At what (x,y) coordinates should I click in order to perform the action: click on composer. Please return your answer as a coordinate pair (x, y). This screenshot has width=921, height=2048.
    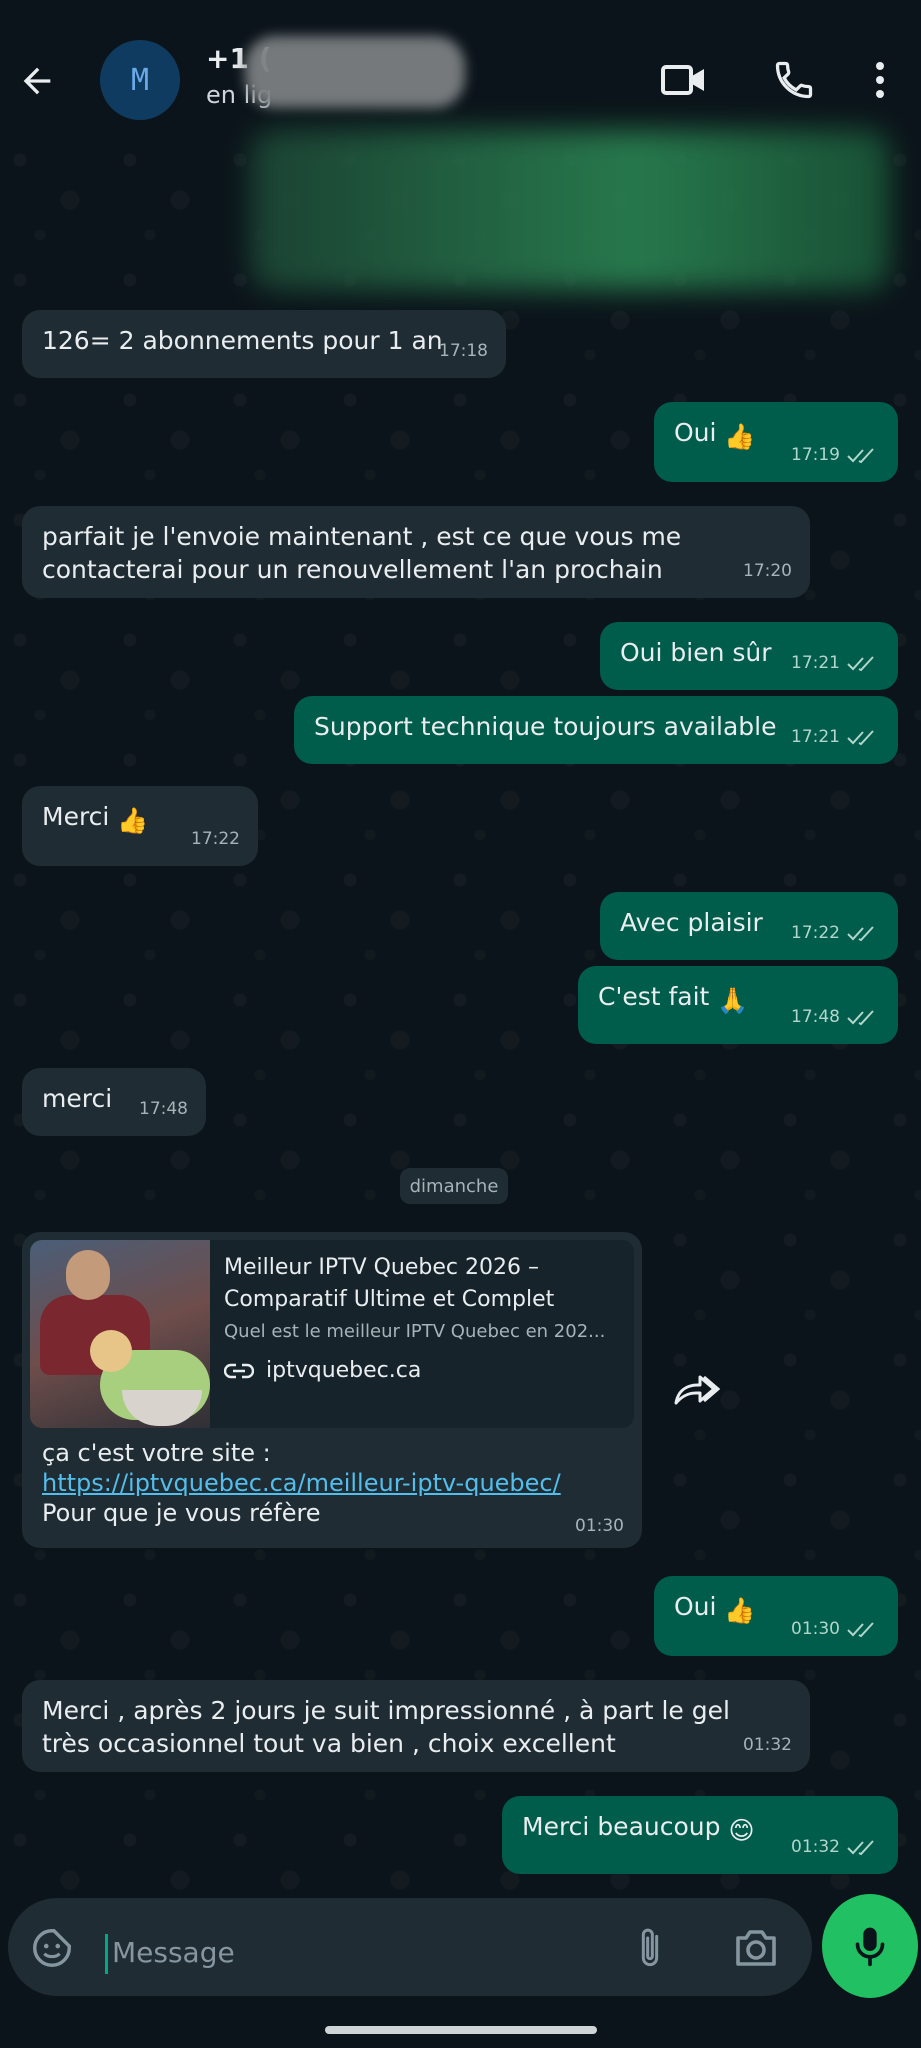
    Looking at the image, I should click on (460, 1969).